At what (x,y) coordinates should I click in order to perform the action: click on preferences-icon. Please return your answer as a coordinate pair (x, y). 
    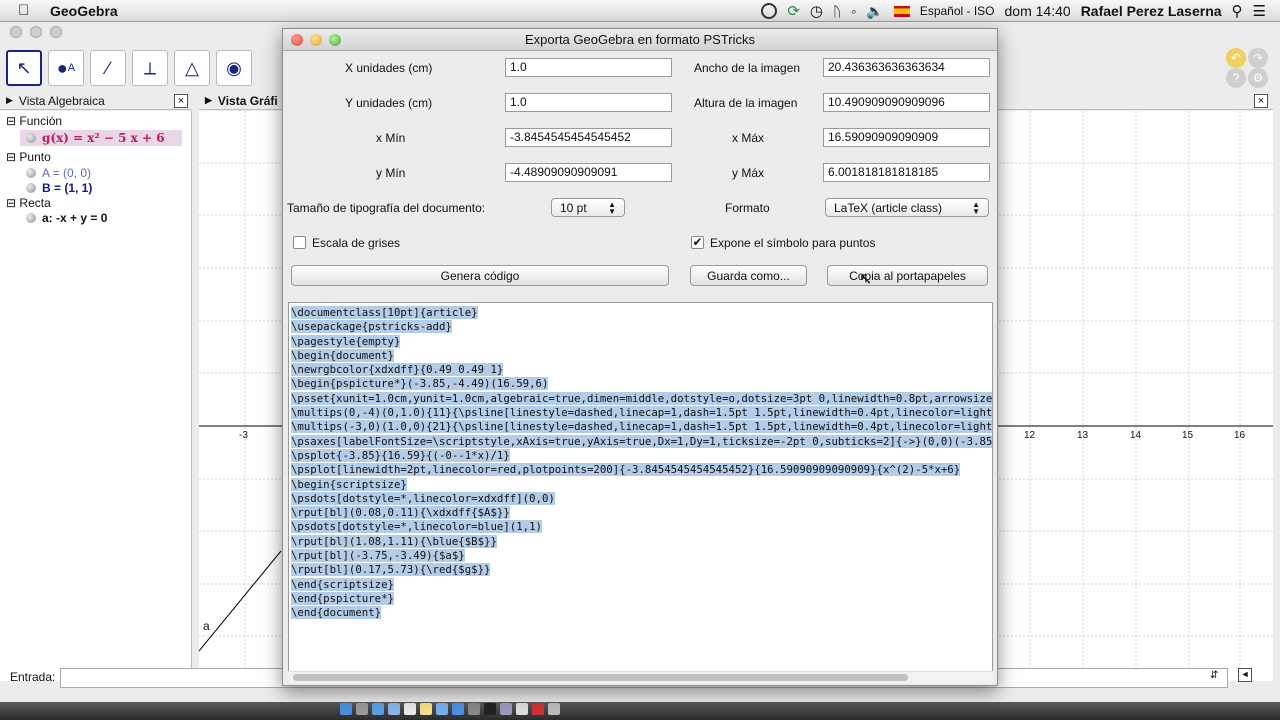
    Looking at the image, I should click on (474, 709).